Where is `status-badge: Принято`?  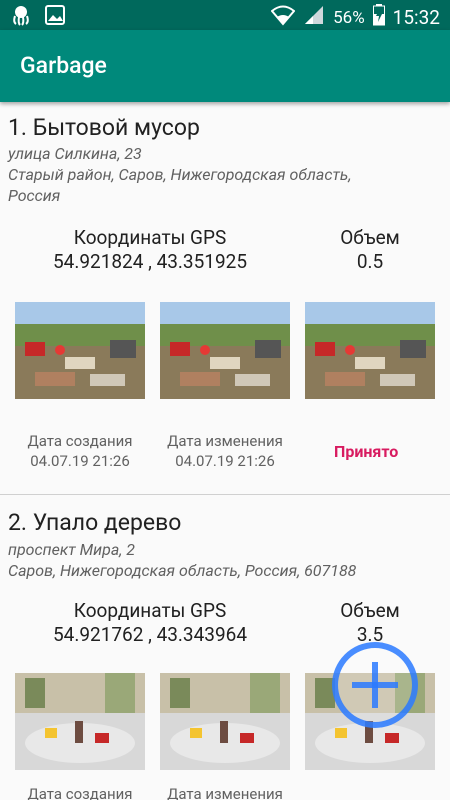
status-badge: Принято is located at coordinates (366, 451).